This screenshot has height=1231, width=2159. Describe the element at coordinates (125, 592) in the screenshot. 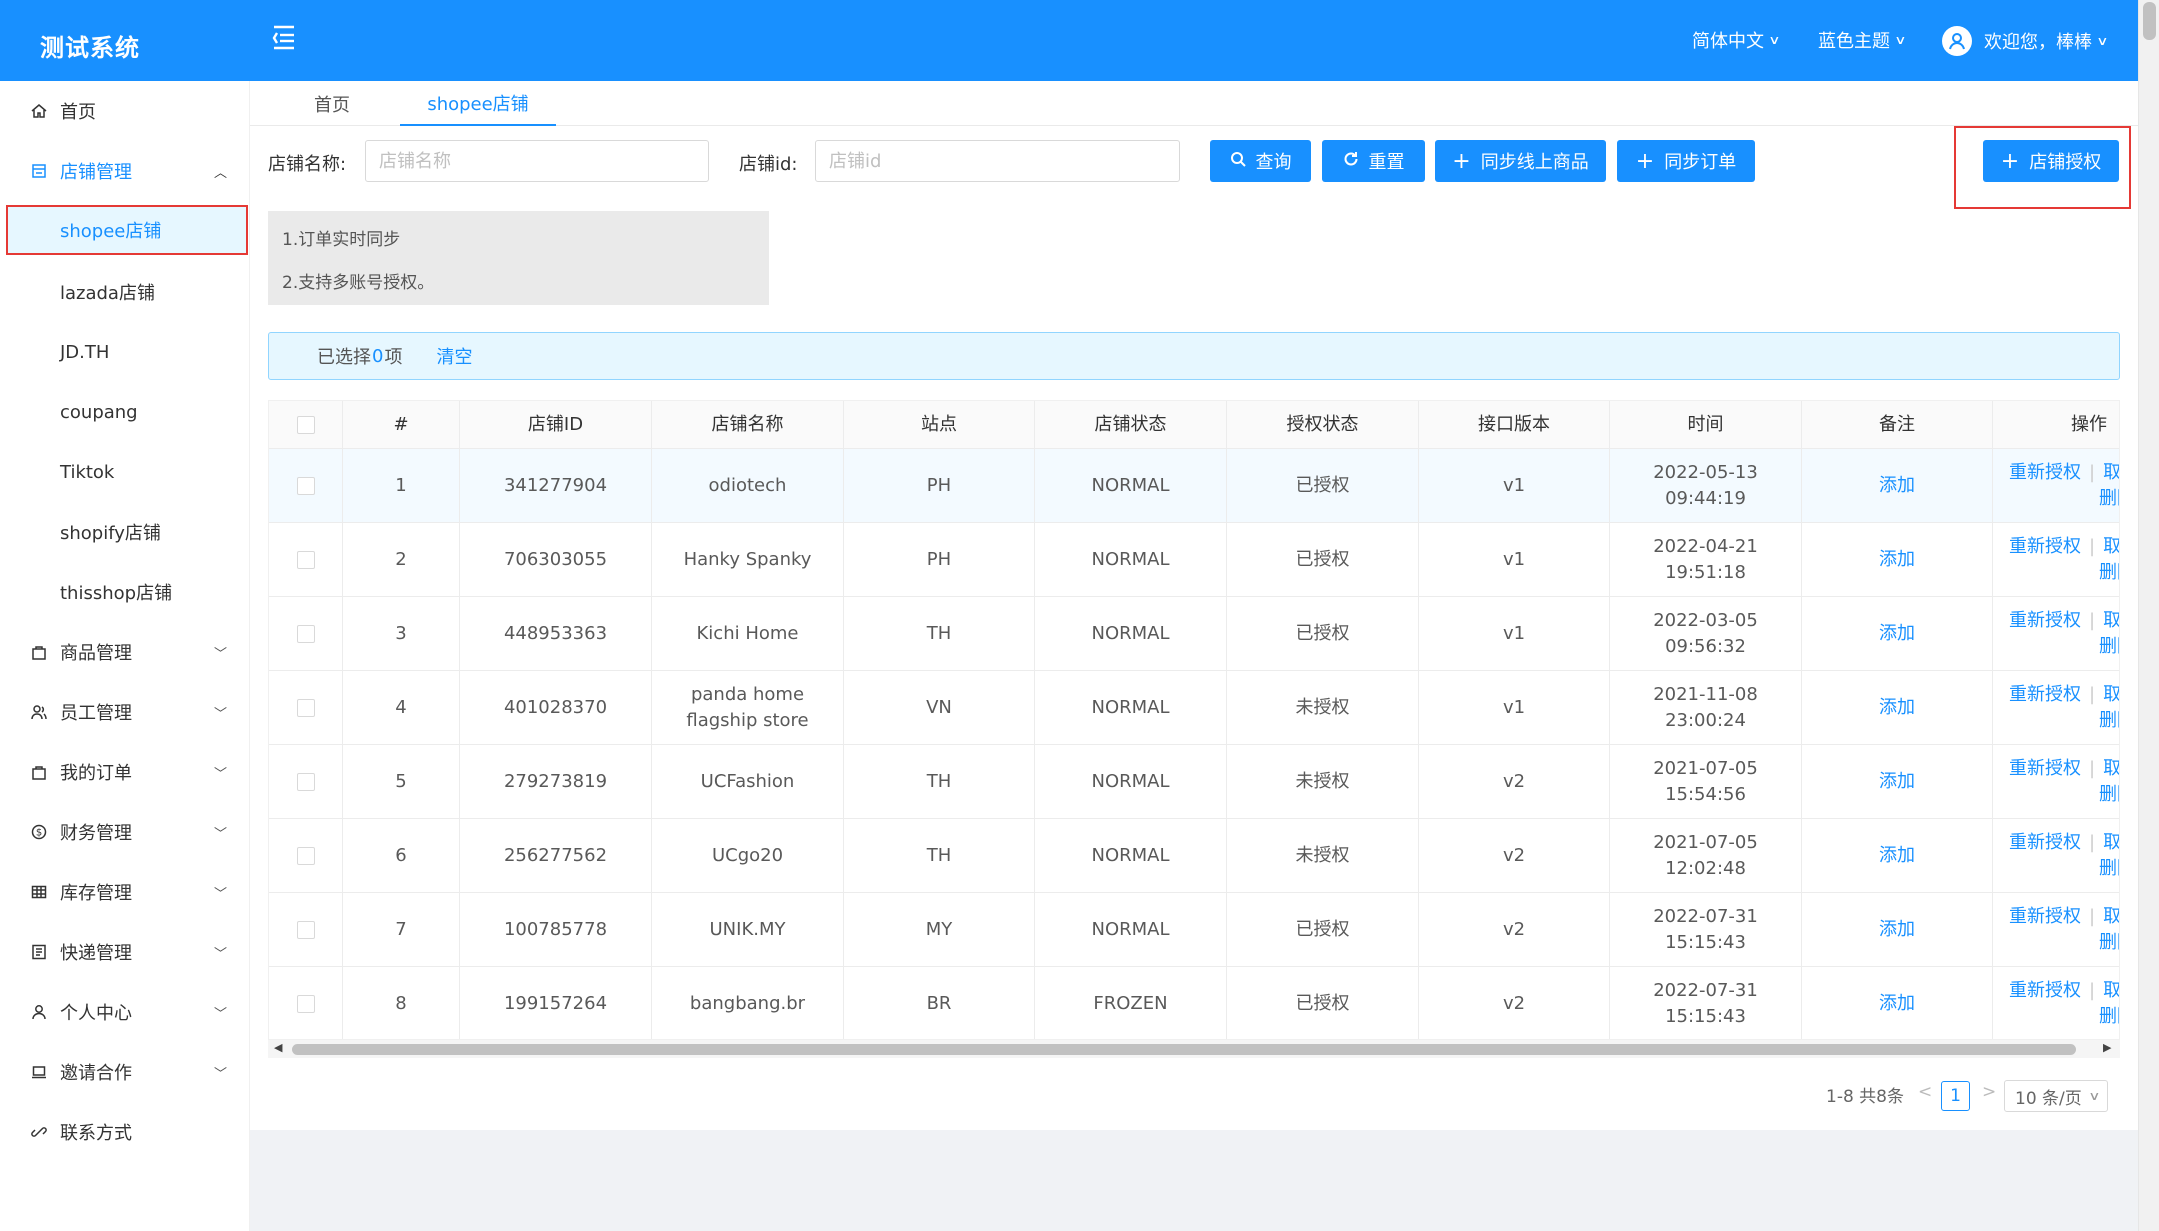

I see `sidebar-item-thisshop: thisshop店铺` at that location.